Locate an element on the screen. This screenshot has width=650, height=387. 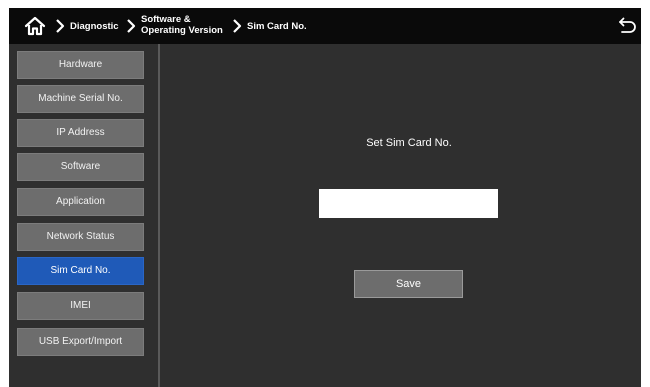
breadcrumb-line-2: Operating Version is located at coordinates (182, 30).